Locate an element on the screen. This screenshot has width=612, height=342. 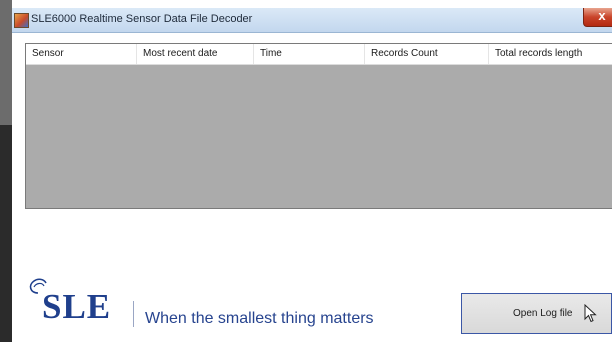
close-button: x is located at coordinates (597, 17).